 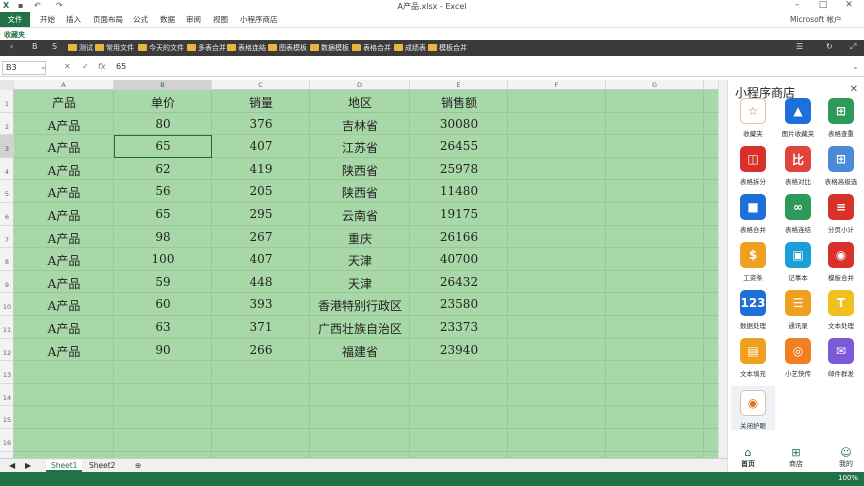 I want to click on cell-e5: 11480, so click(x=459, y=191).